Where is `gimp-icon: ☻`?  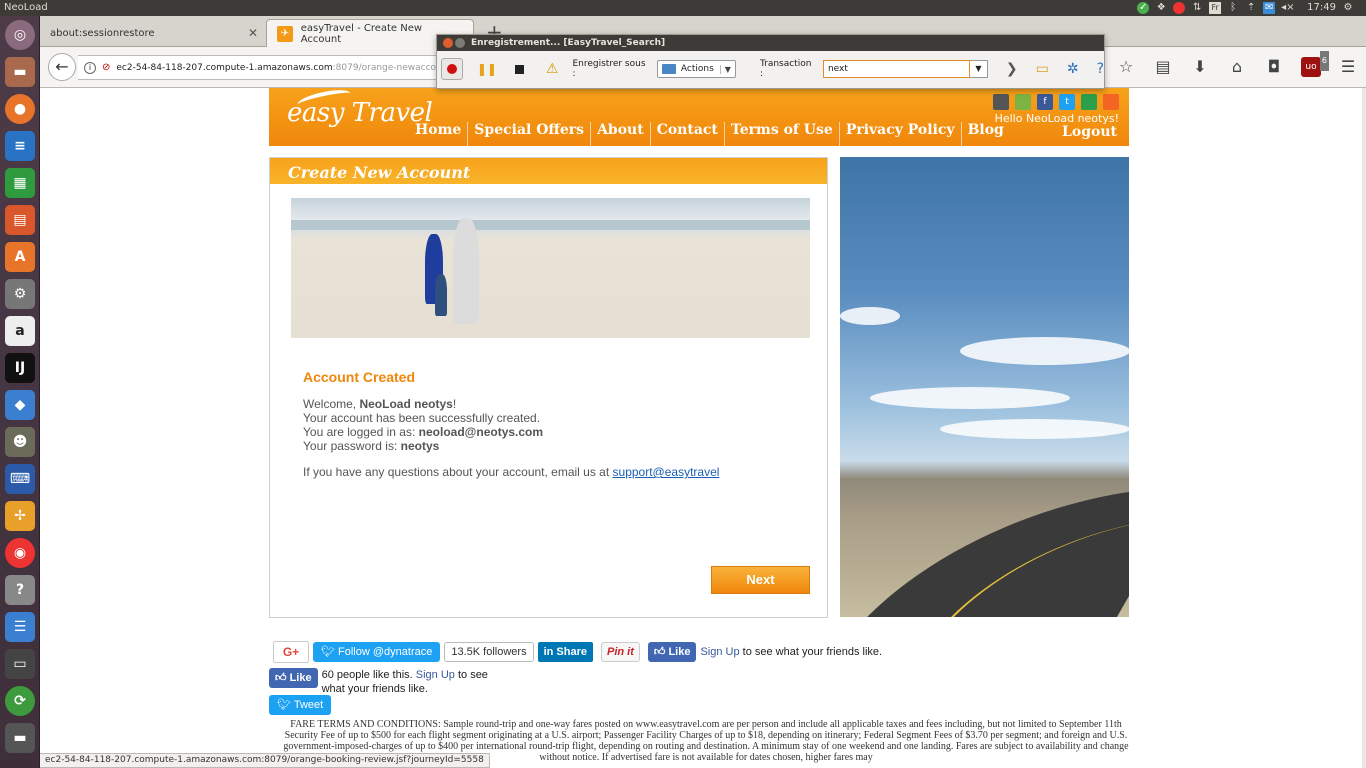 gimp-icon: ☻ is located at coordinates (20, 442).